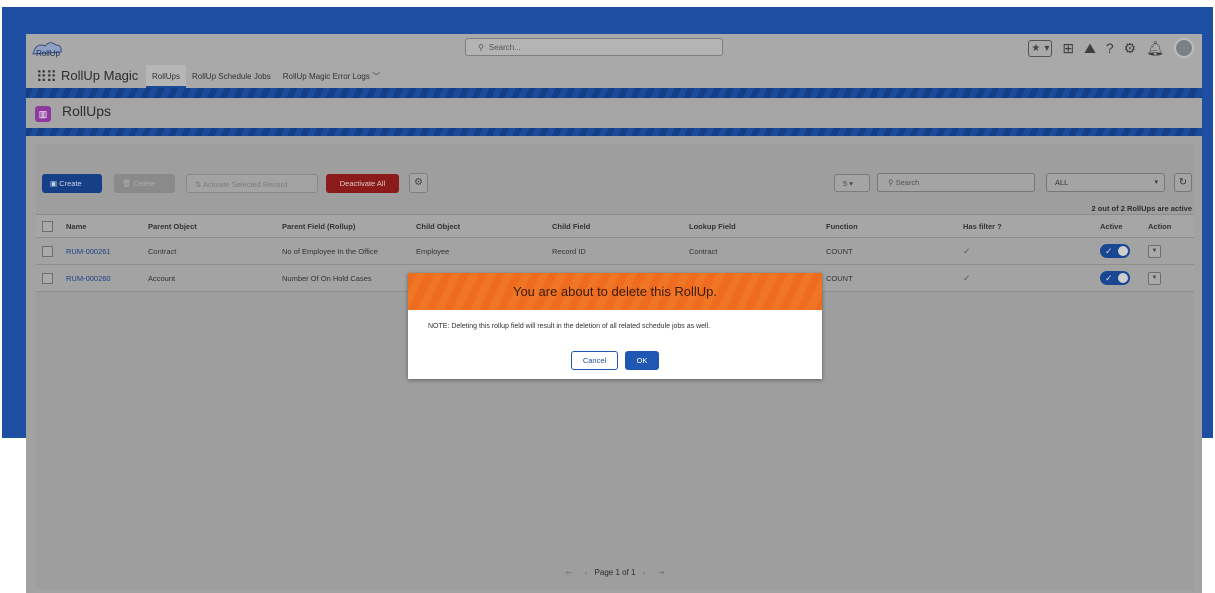 Image resolution: width=1215 pixels, height=593 pixels. What do you see at coordinates (103, 226) in the screenshot?
I see `col-name: Name` at bounding box center [103, 226].